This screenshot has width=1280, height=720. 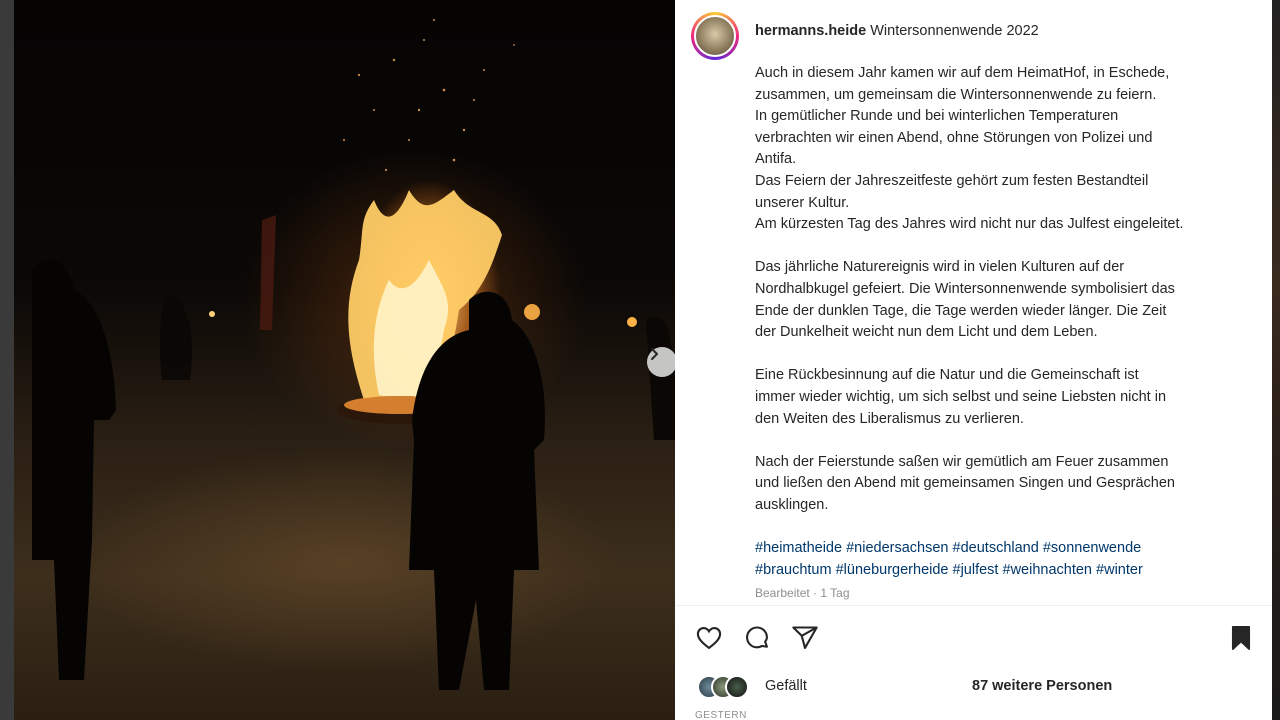 What do you see at coordinates (737, 687) in the screenshot?
I see `liker-avatar` at bounding box center [737, 687].